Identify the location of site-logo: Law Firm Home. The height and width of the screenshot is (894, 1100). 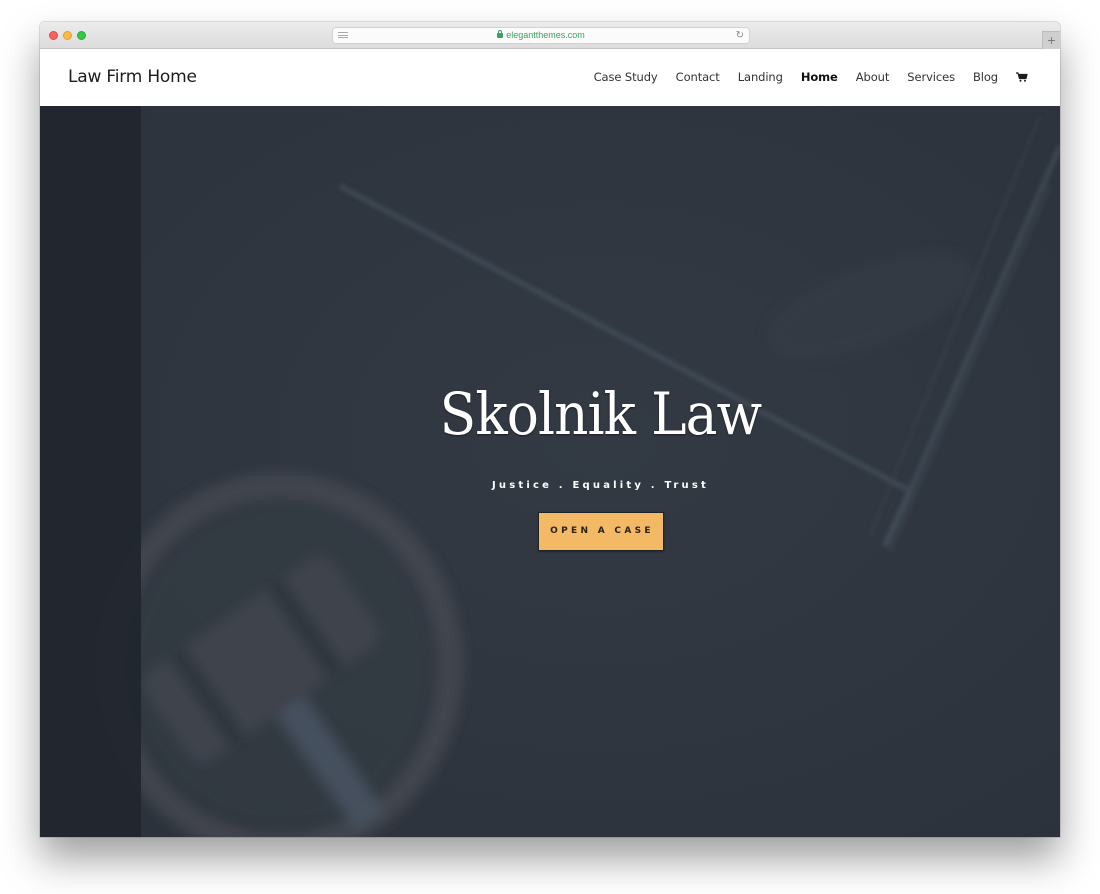
(132, 77).